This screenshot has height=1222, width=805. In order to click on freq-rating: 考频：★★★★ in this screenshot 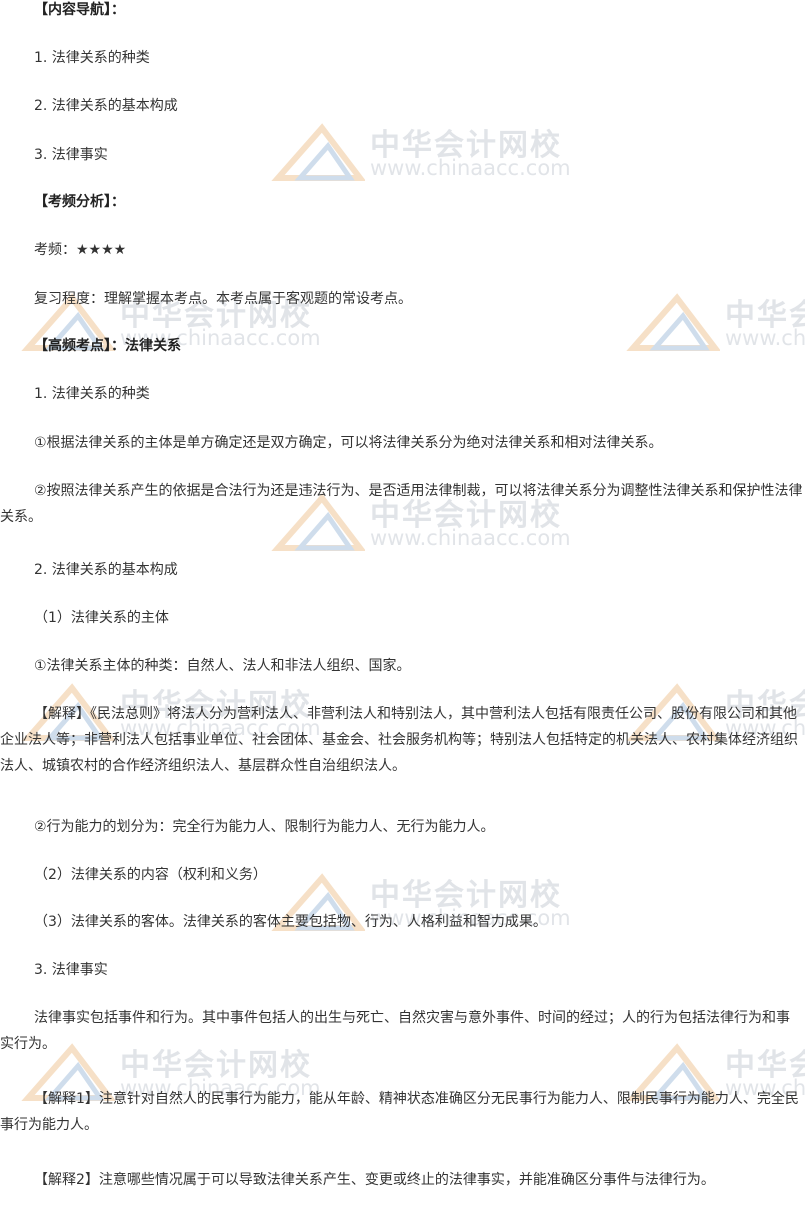, I will do `click(80, 250)`.